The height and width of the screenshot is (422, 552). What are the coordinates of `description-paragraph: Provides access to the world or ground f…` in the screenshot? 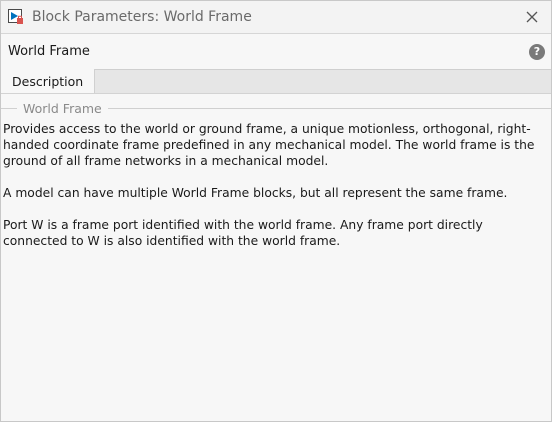 It's located at (269, 145).